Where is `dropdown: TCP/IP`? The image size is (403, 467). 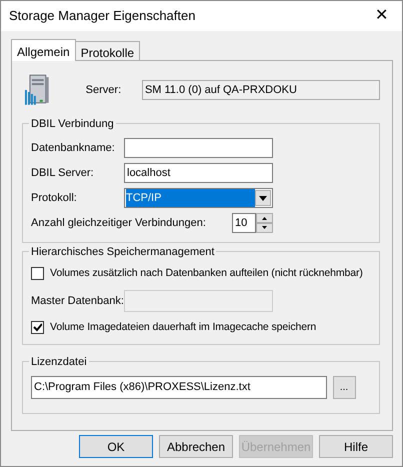
dropdown: TCP/IP is located at coordinates (198, 198).